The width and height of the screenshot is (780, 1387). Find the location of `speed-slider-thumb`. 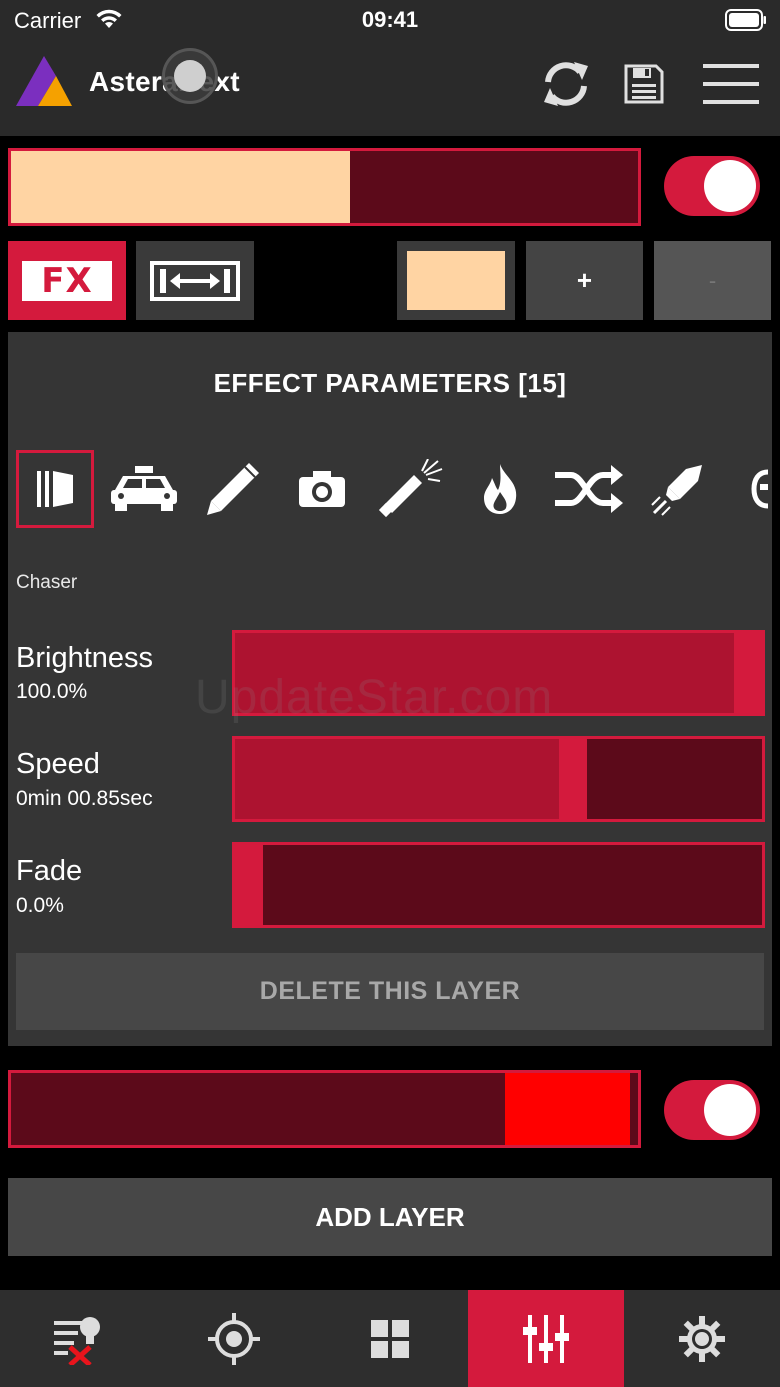

speed-slider-thumb is located at coordinates (573, 779).